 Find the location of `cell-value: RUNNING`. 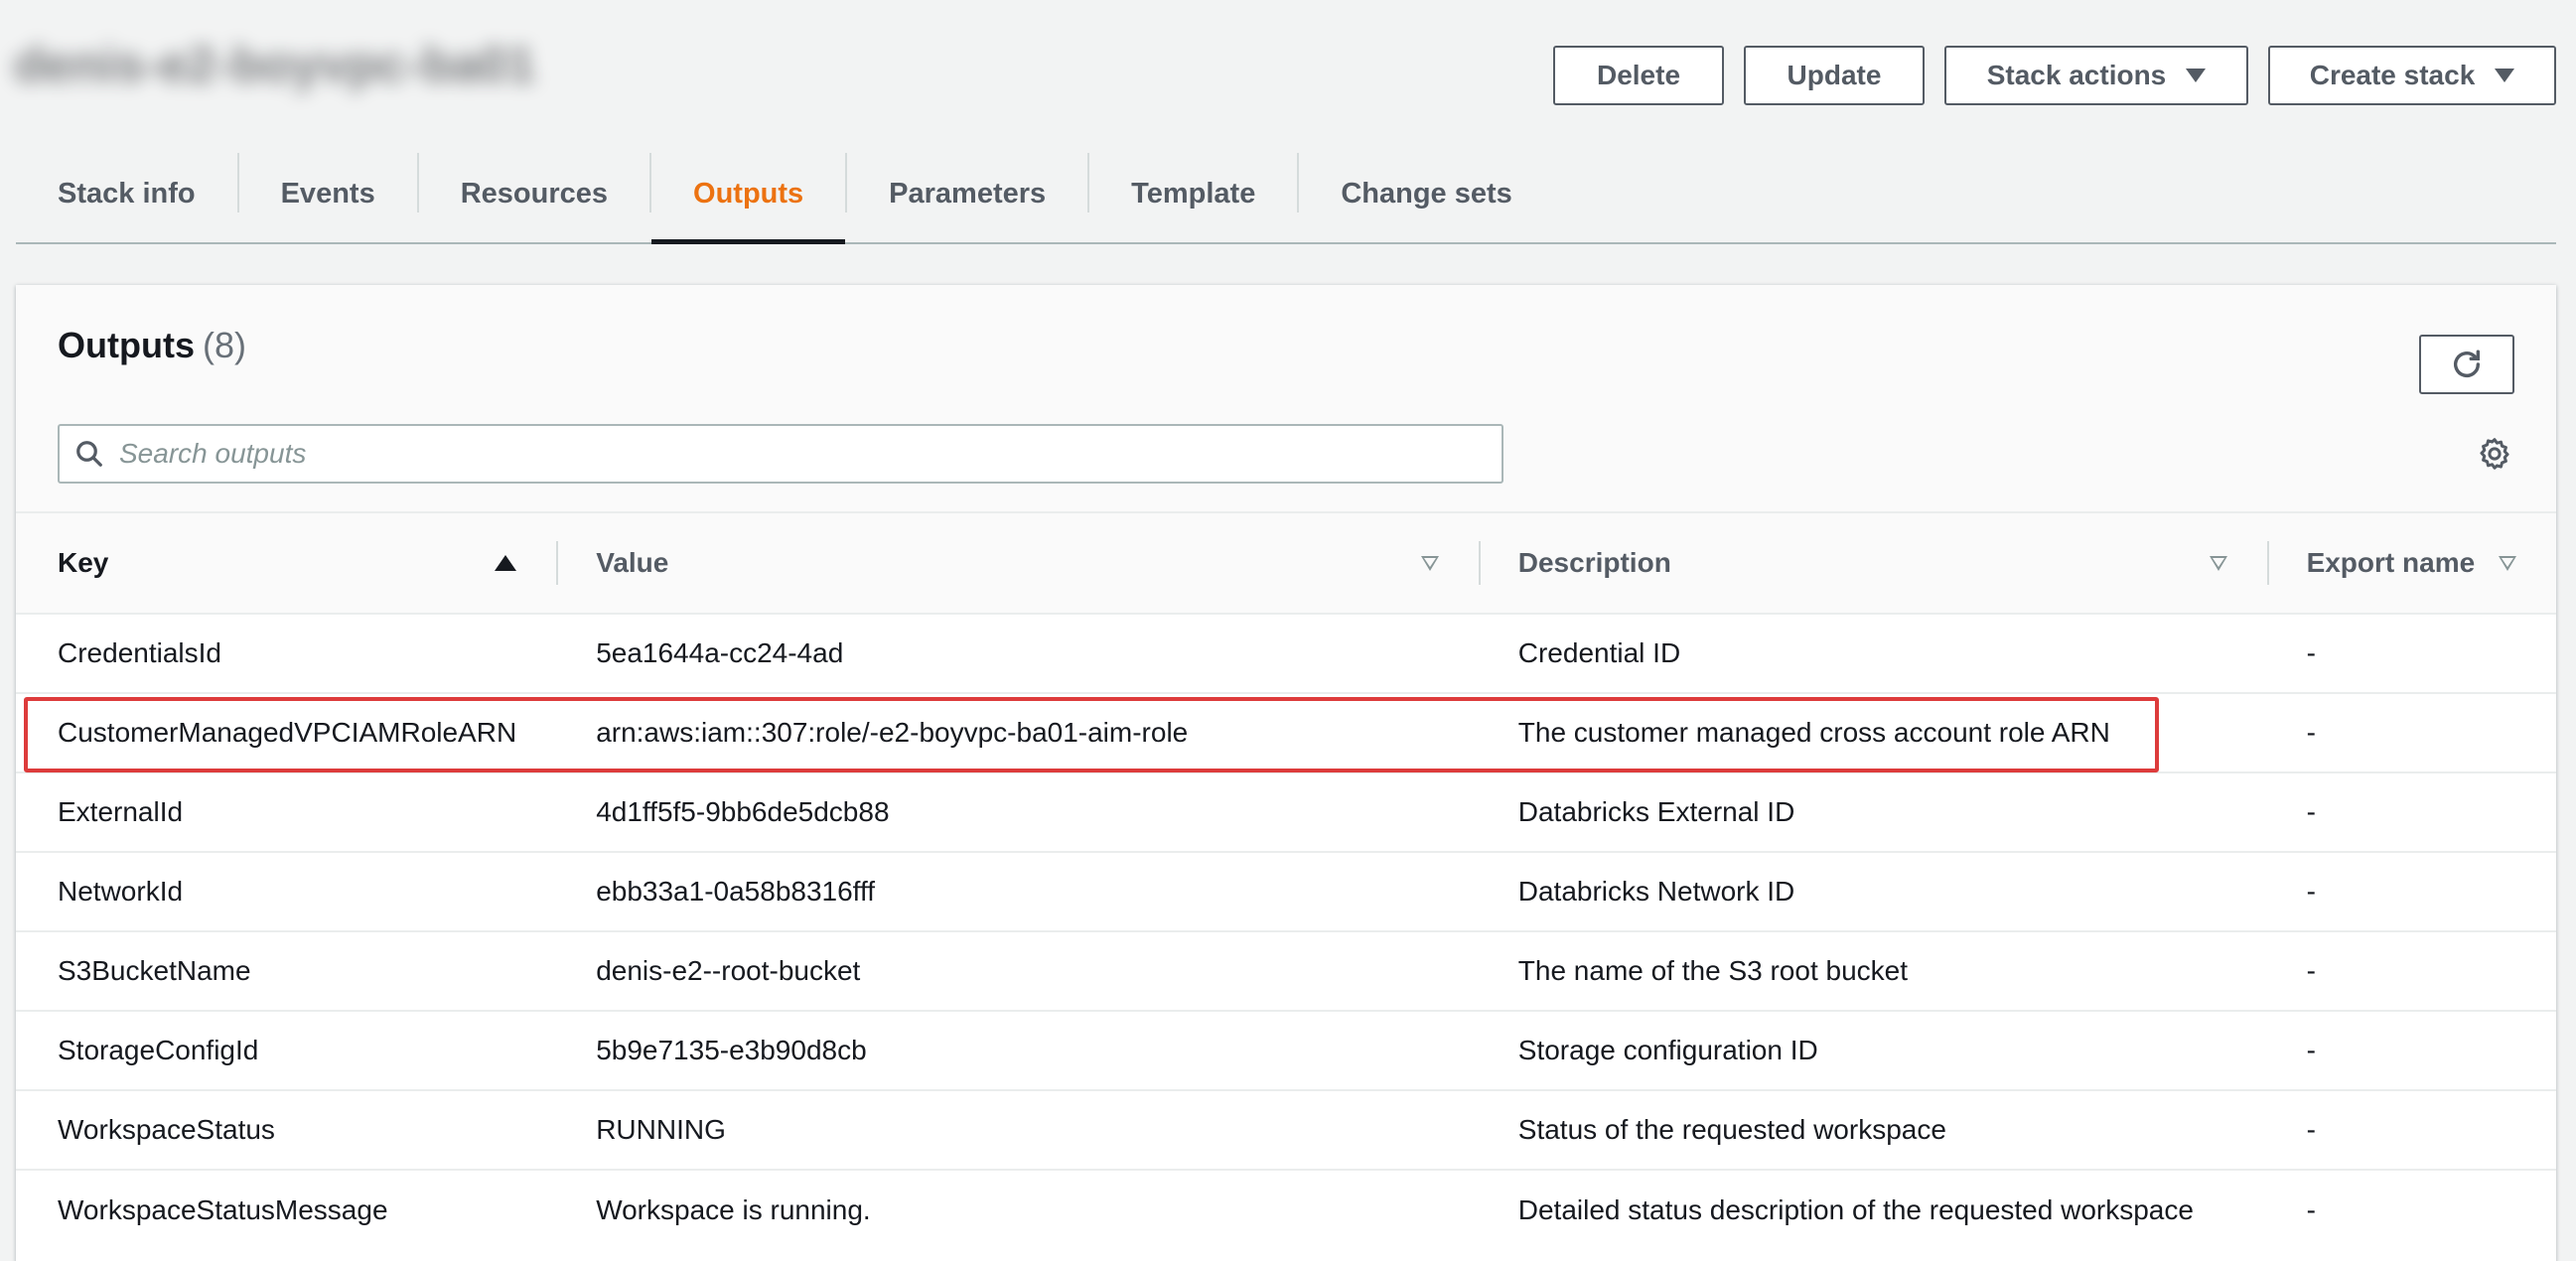

cell-value: RUNNING is located at coordinates (1018, 1130).